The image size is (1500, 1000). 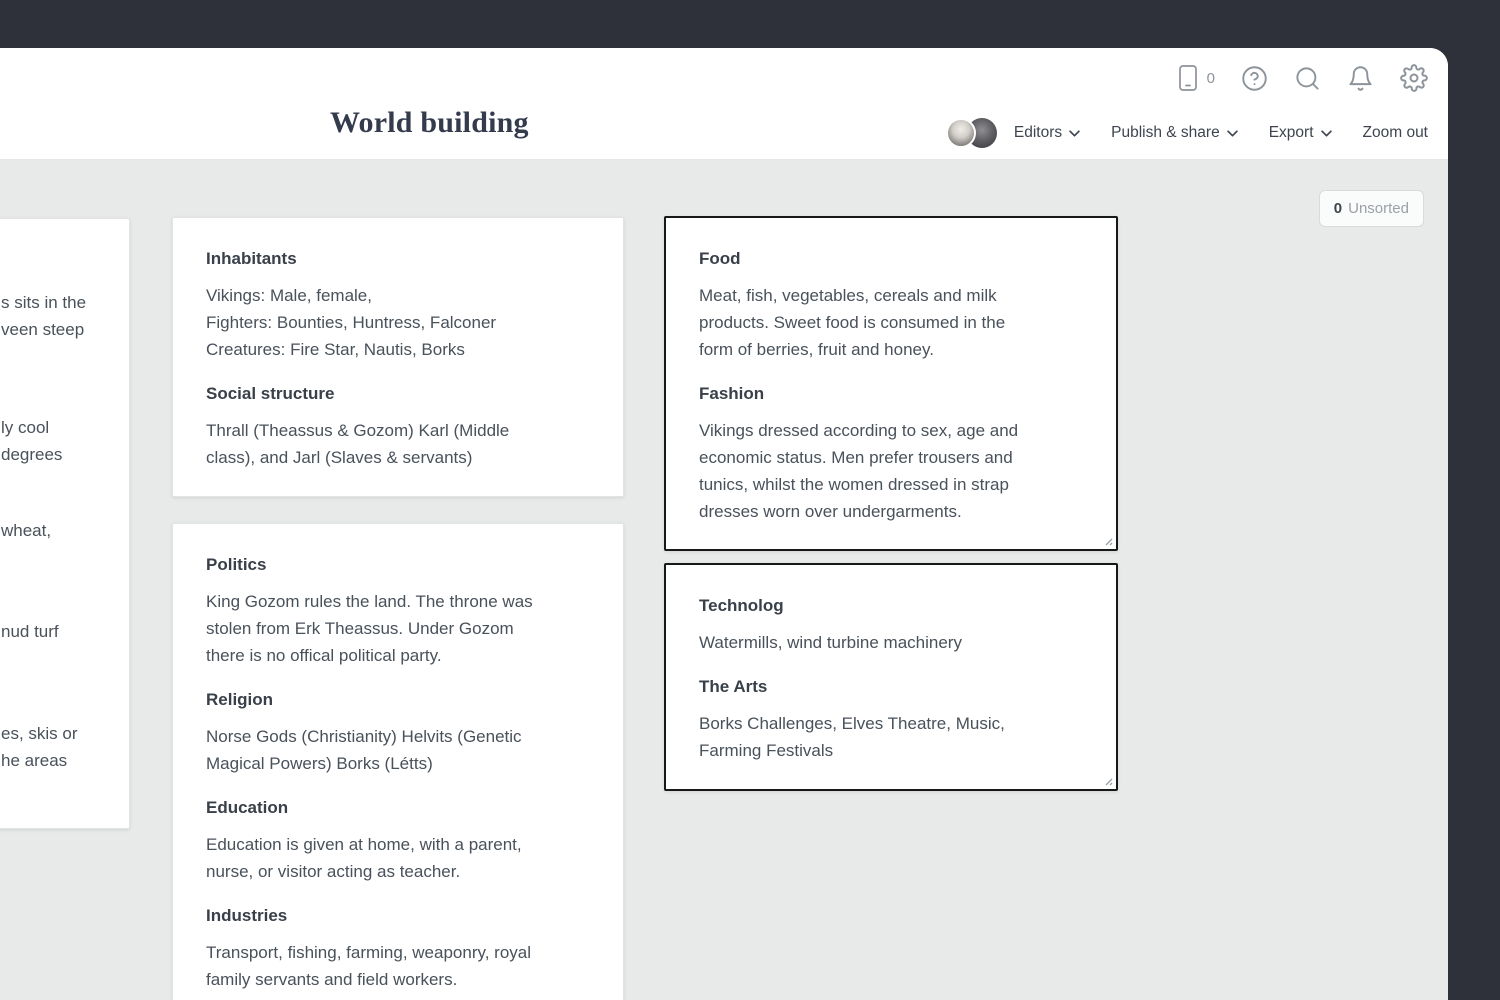 What do you see at coordinates (732, 393) in the screenshot?
I see `card-section-heading: Fashion` at bounding box center [732, 393].